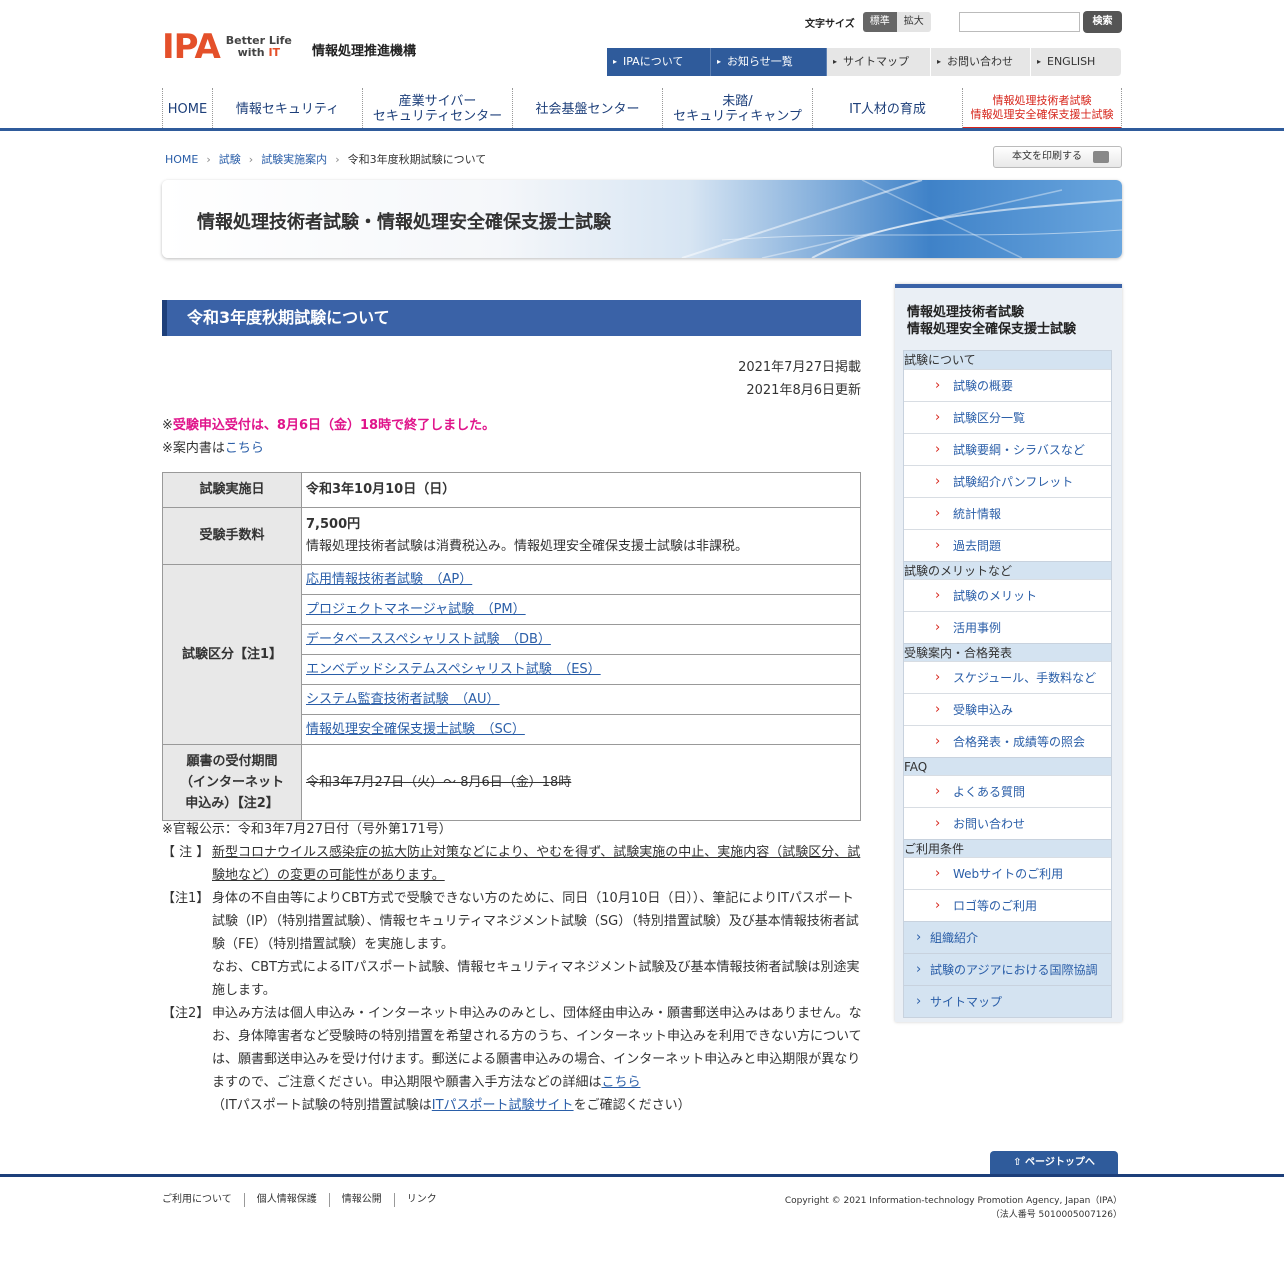  What do you see at coordinates (232, 536) in the screenshot?
I see `exam-fee-label: 受験手数料` at bounding box center [232, 536].